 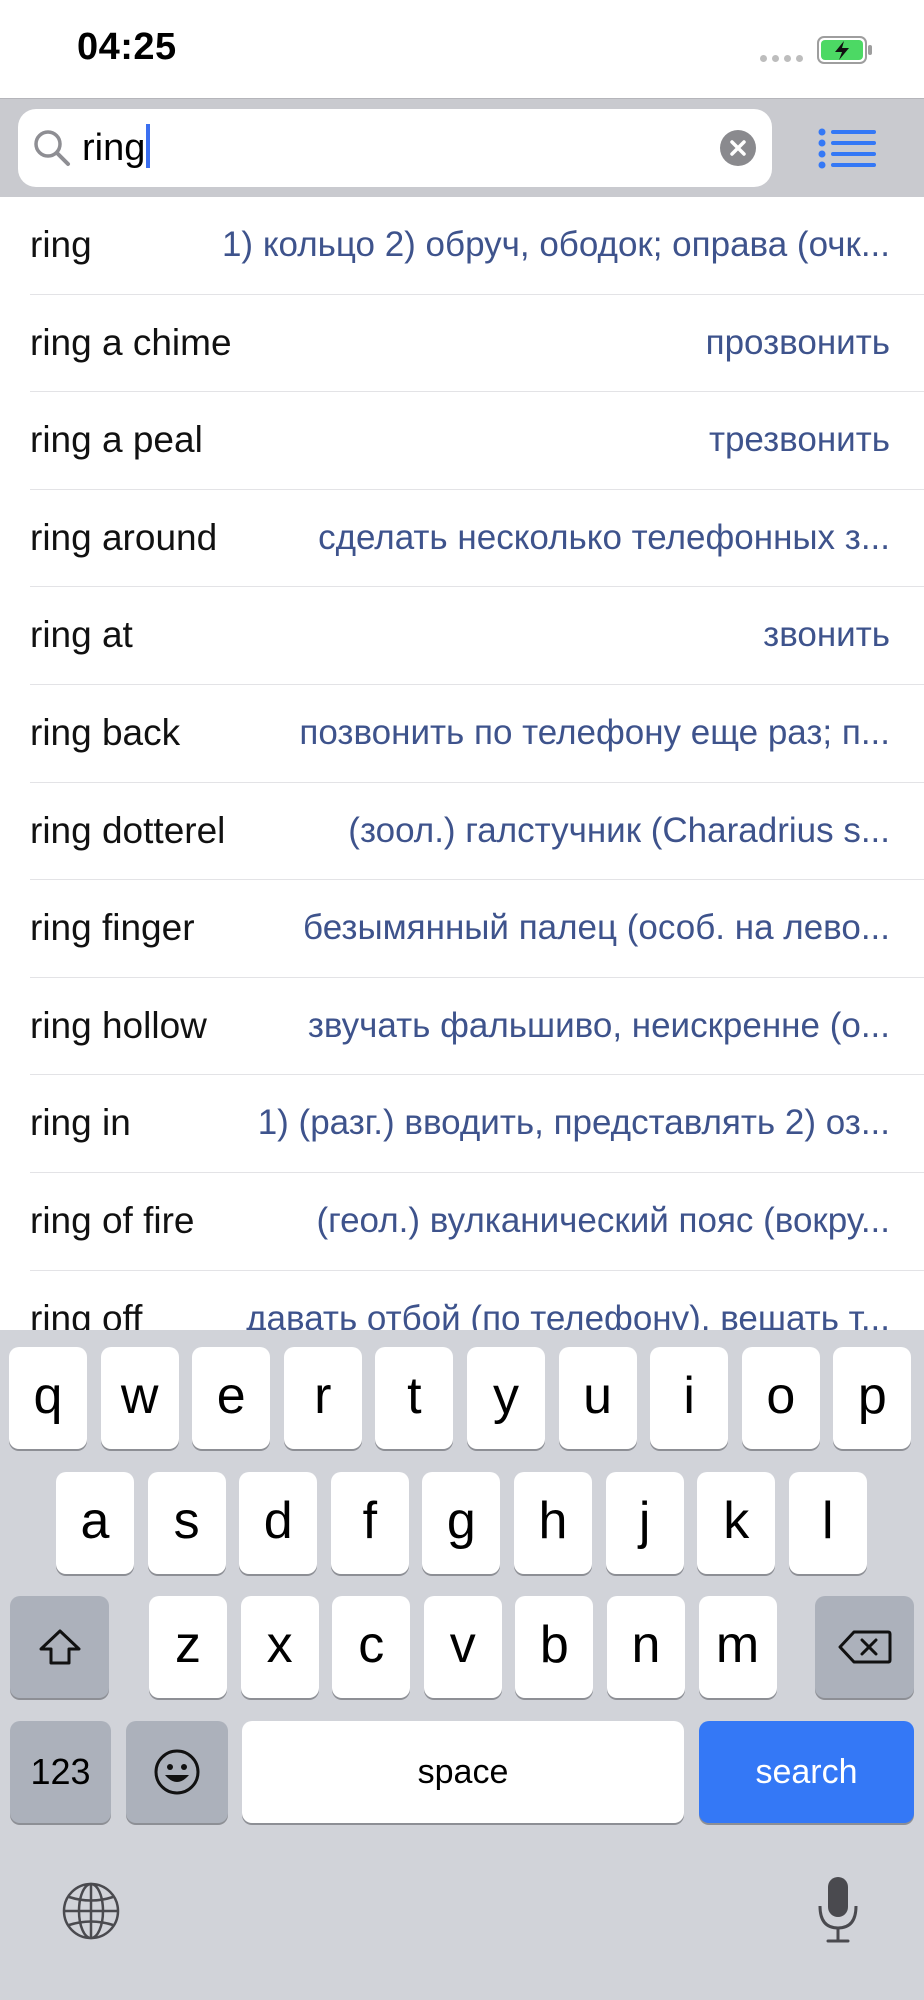 I want to click on key-k: k, so click(x=736, y=1523).